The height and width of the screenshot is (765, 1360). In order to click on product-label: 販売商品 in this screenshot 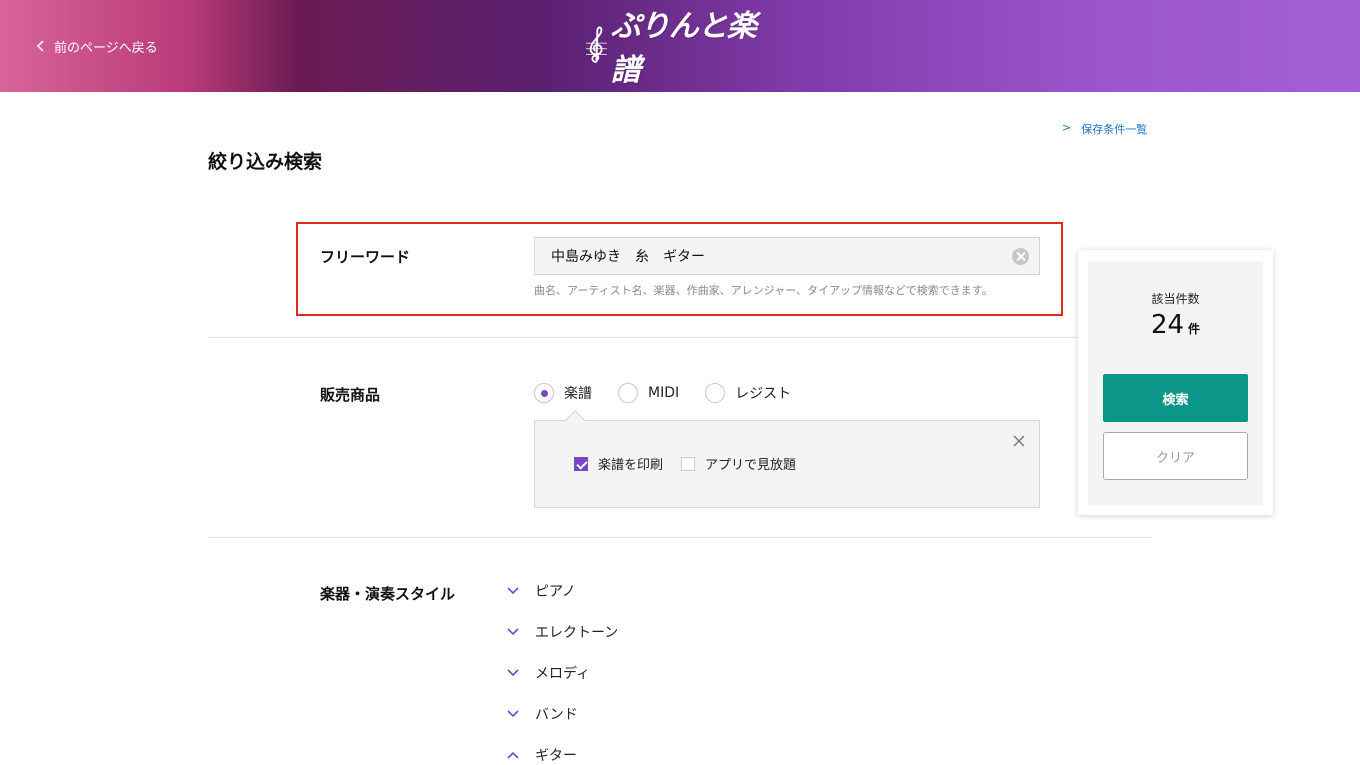, I will do `click(350, 395)`.